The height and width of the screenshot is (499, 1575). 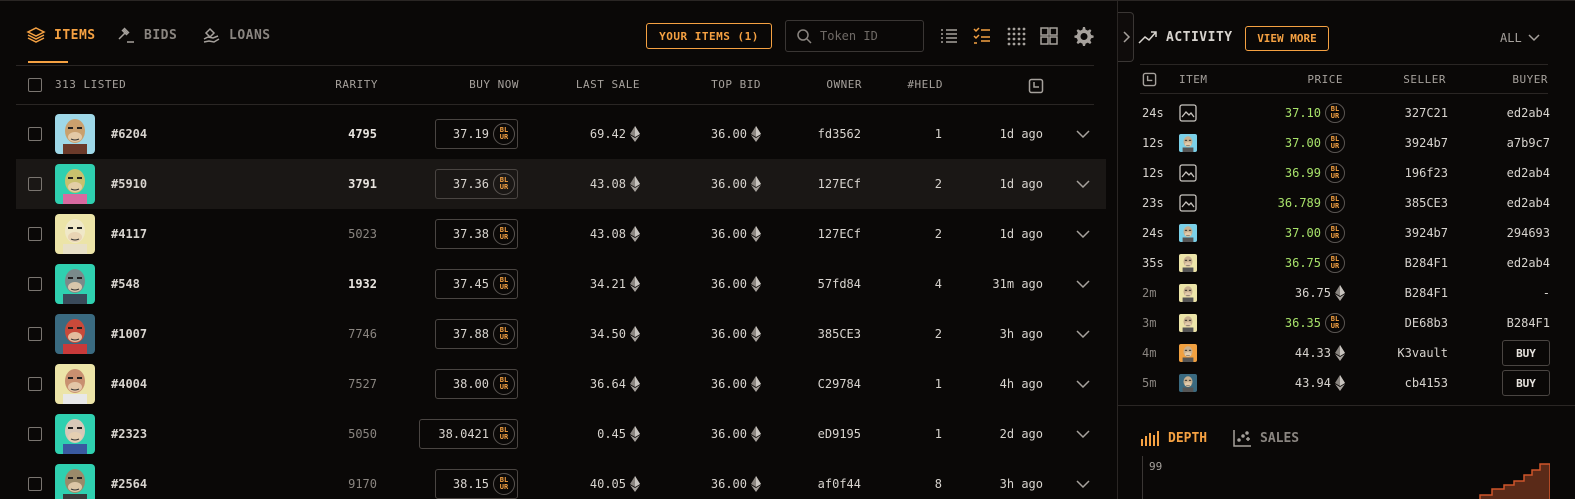 What do you see at coordinates (125, 284) in the screenshot?
I see `token-id: #548` at bounding box center [125, 284].